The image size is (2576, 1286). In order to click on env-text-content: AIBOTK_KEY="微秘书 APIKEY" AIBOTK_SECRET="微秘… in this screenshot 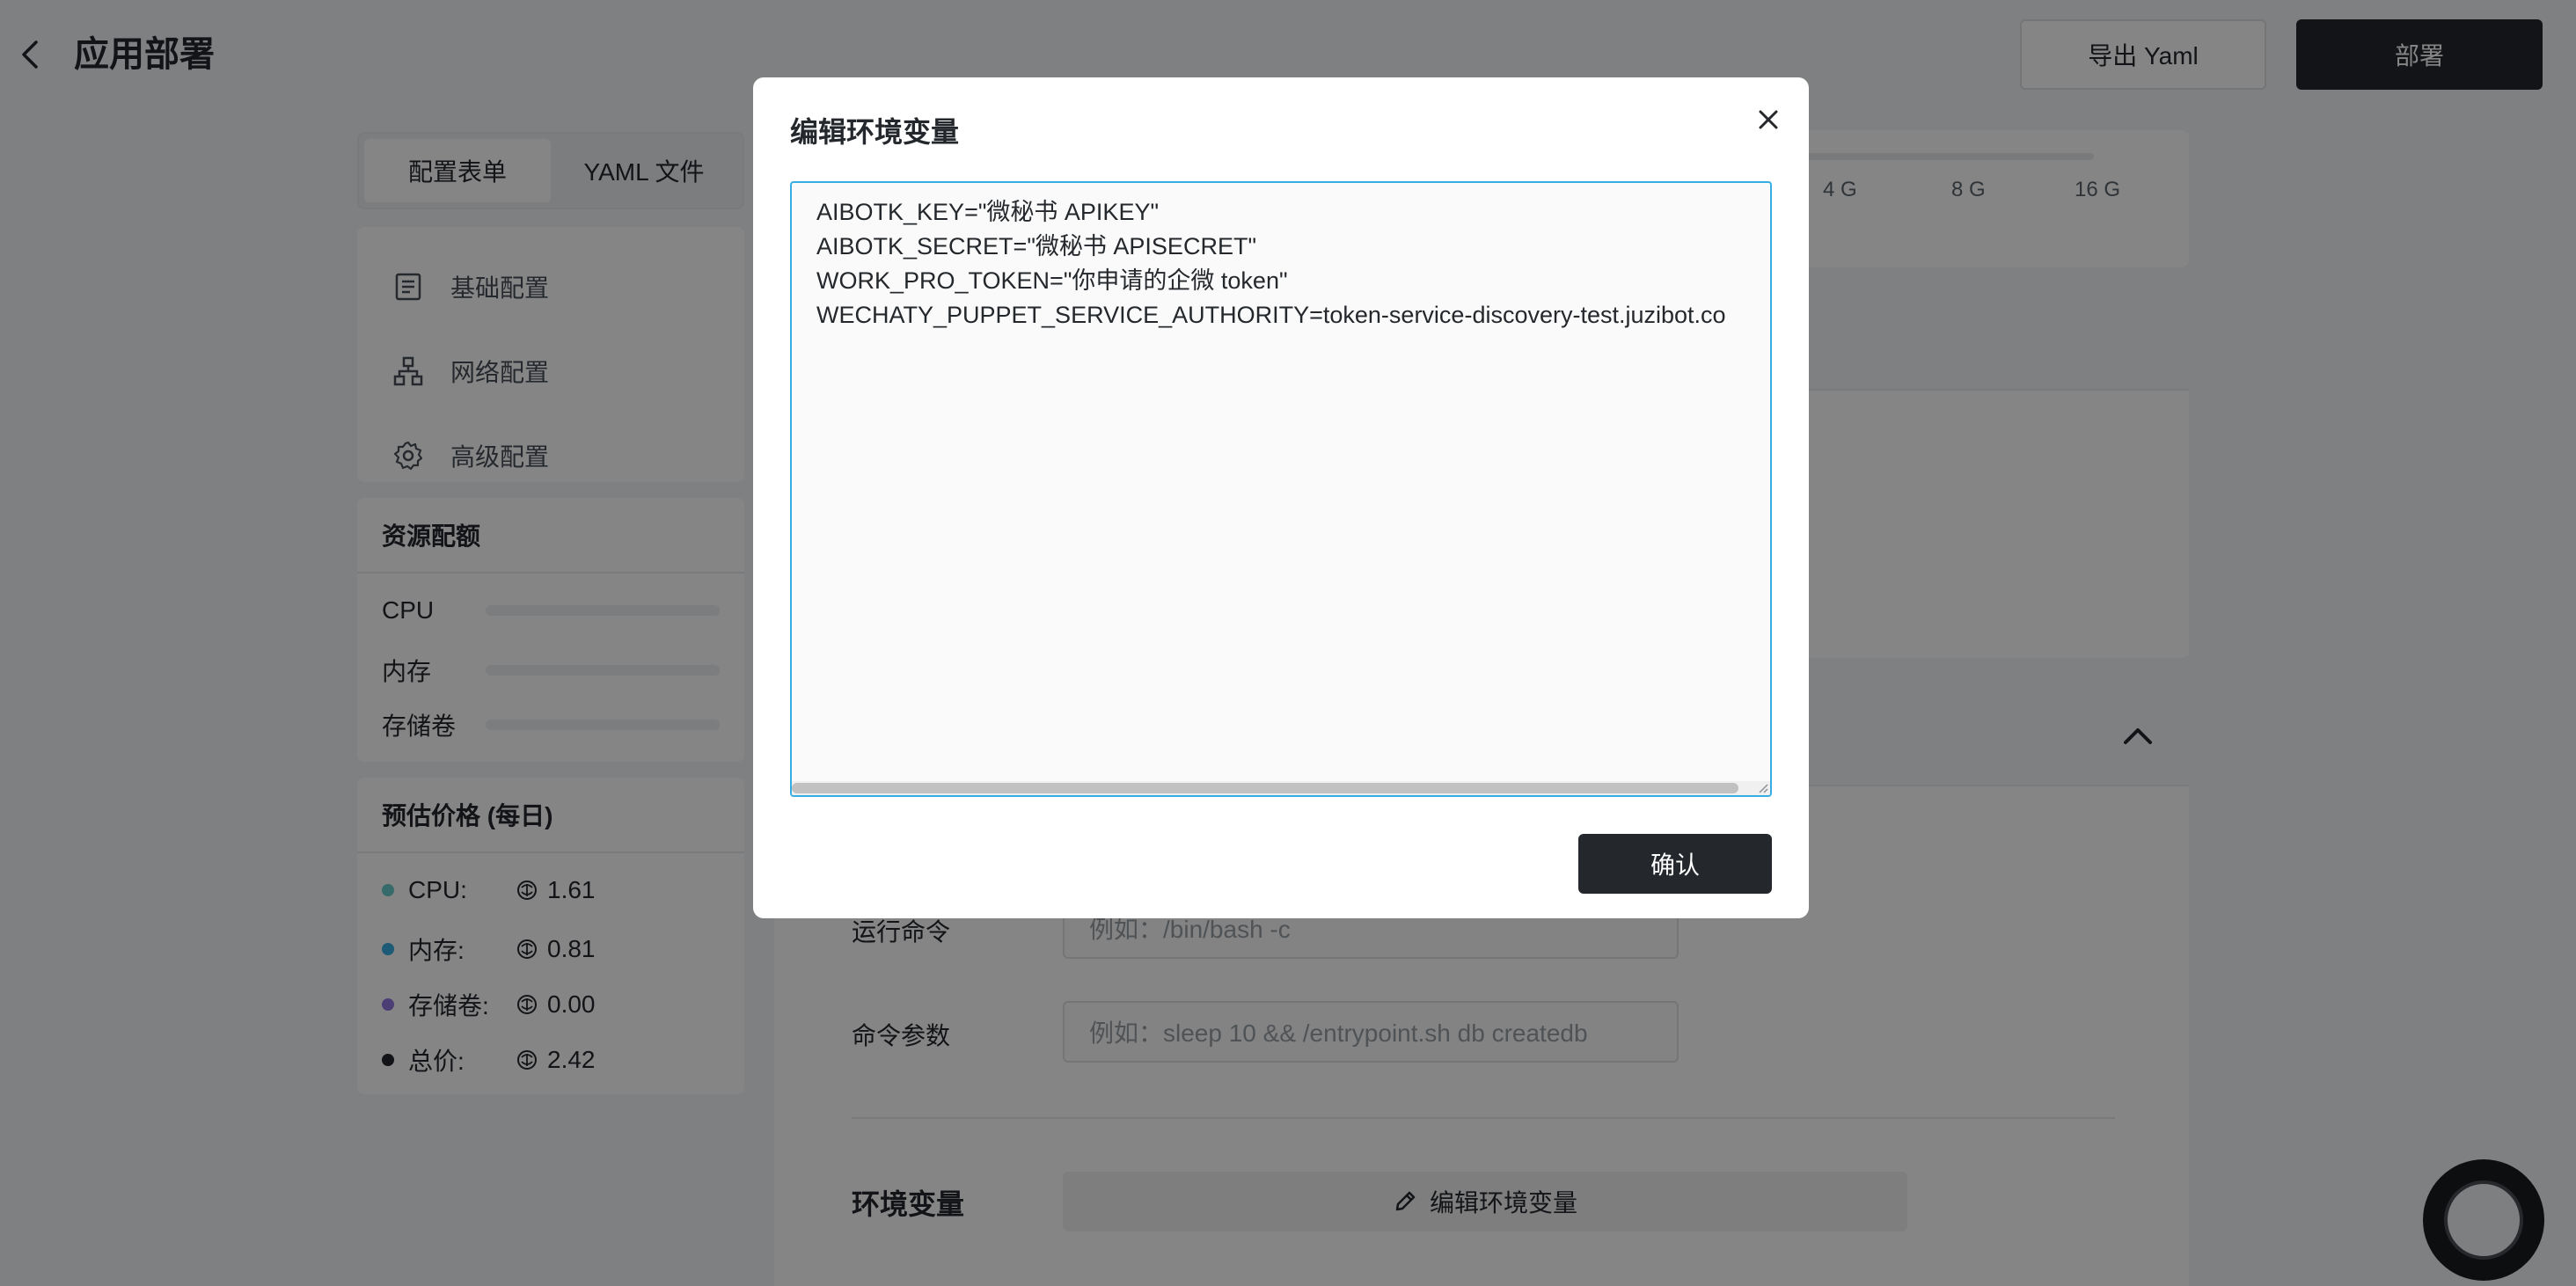, I will do `click(1293, 263)`.